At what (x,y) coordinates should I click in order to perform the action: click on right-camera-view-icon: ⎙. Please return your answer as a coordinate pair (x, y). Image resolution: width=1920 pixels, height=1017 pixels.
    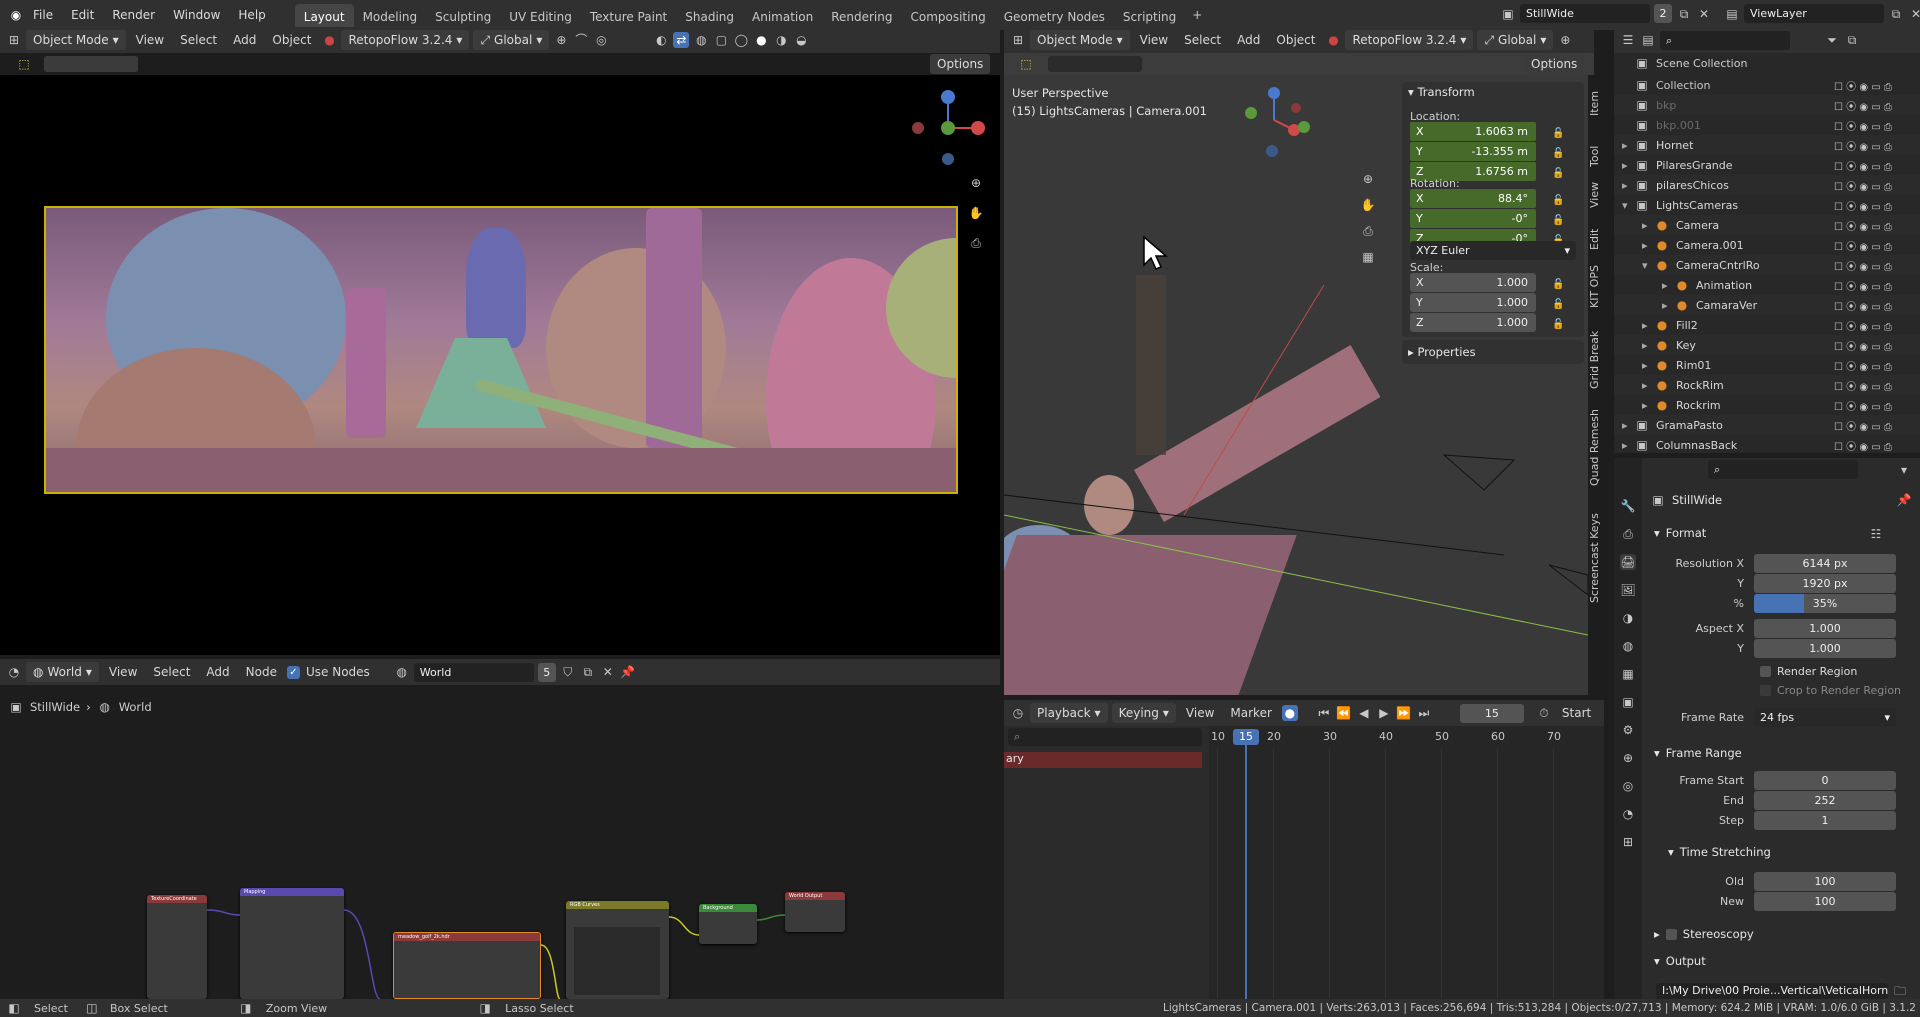
    Looking at the image, I should click on (1368, 231).